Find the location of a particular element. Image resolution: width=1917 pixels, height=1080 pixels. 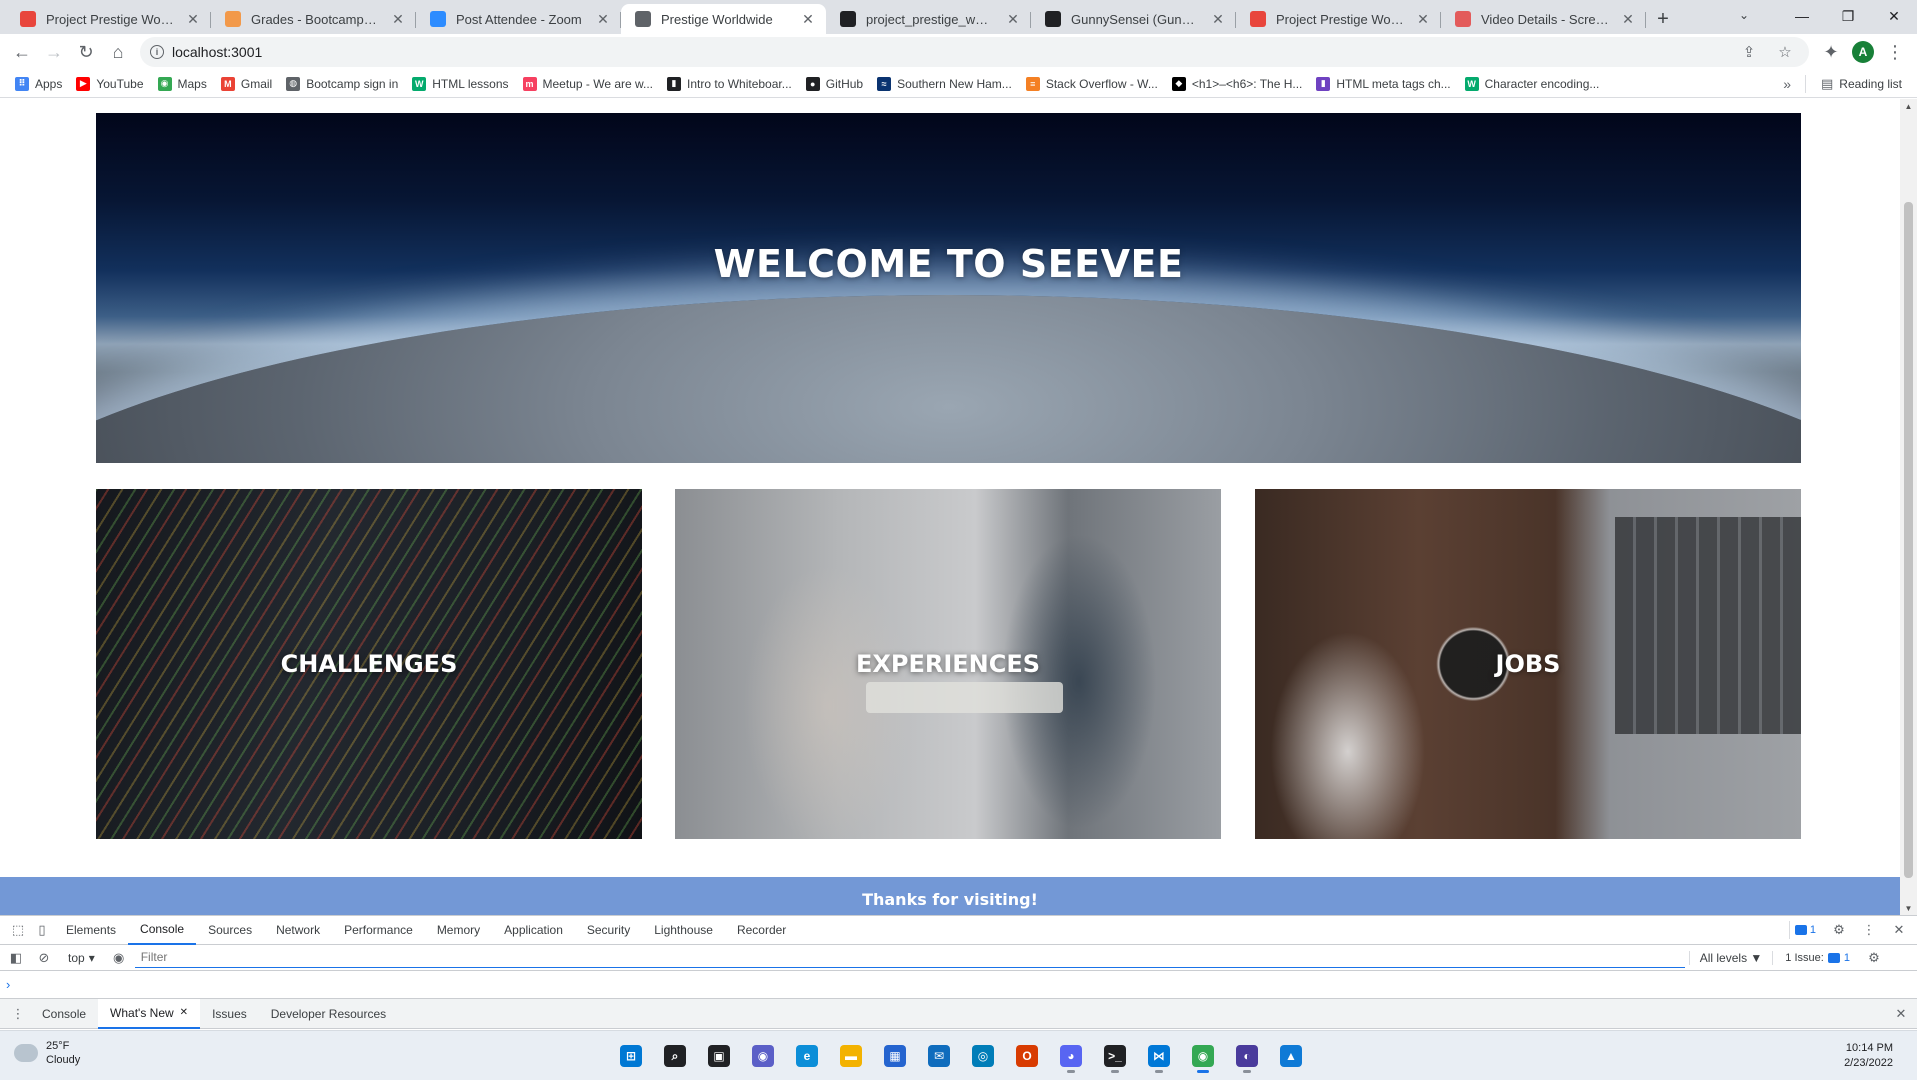

bookmark-item: ◍ Bootcamp sign in is located at coordinates (342, 84).